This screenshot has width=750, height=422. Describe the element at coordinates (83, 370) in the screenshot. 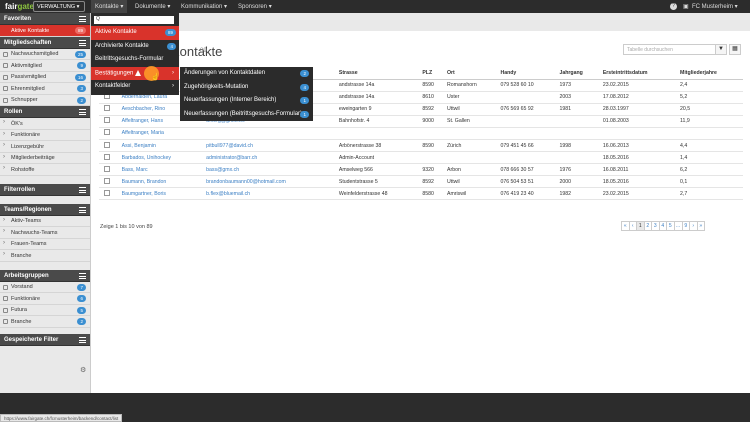

I see `gear-icon: ⚙` at that location.